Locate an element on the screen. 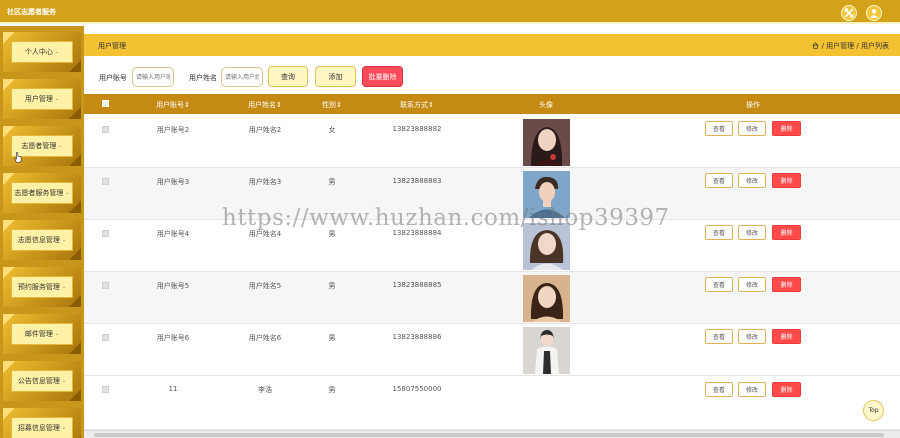 This screenshot has height=438, width=900. sidebar-item-volunteer-service: 志愿者服务管理 ⌄ is located at coordinates (42, 193).